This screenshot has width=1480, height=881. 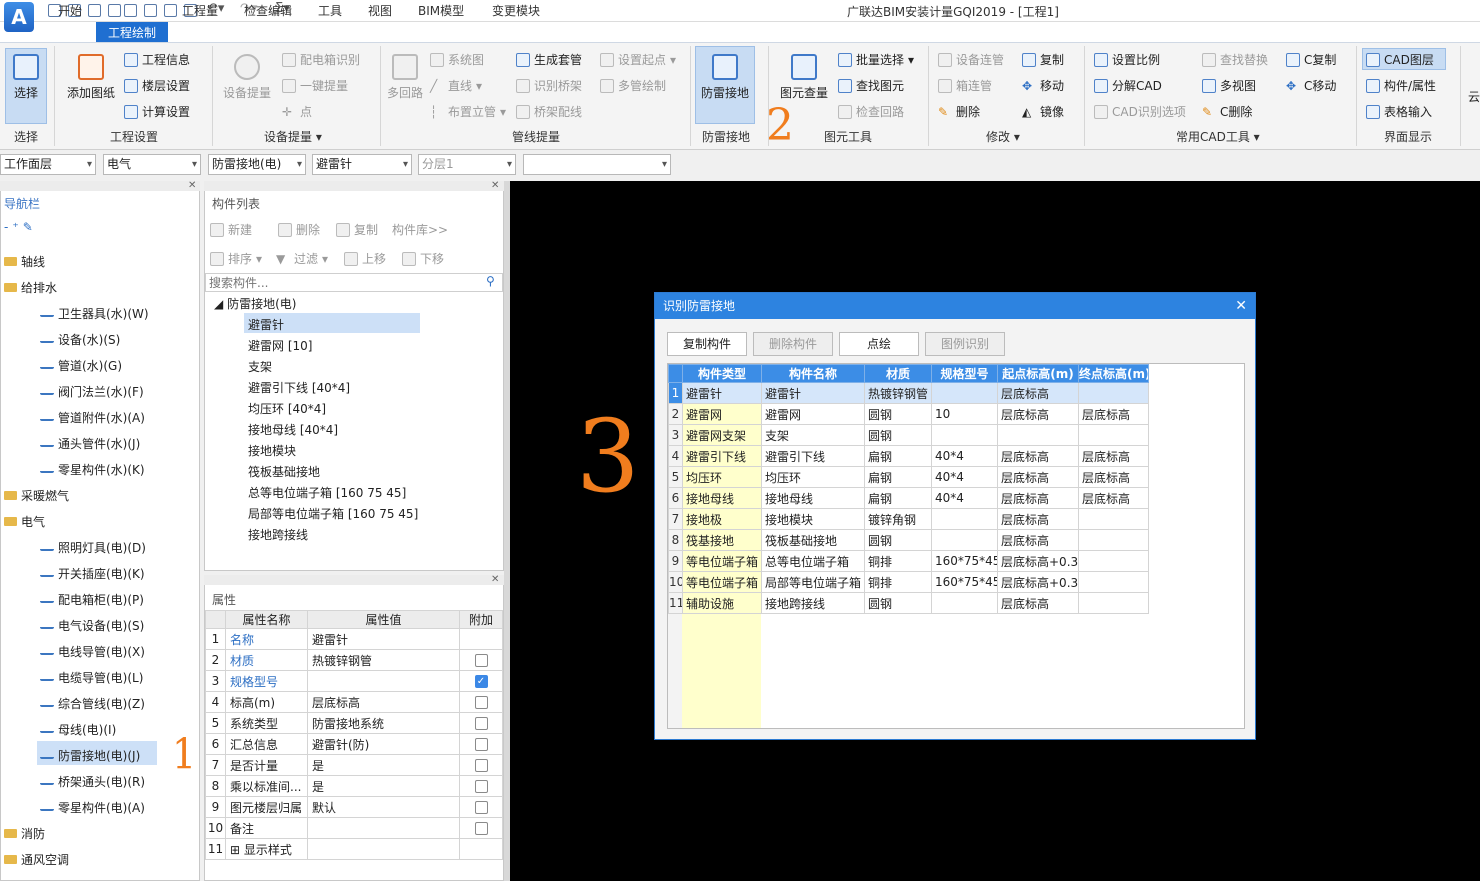 What do you see at coordinates (330, 10) in the screenshot?
I see `menu-tools: 工具` at bounding box center [330, 10].